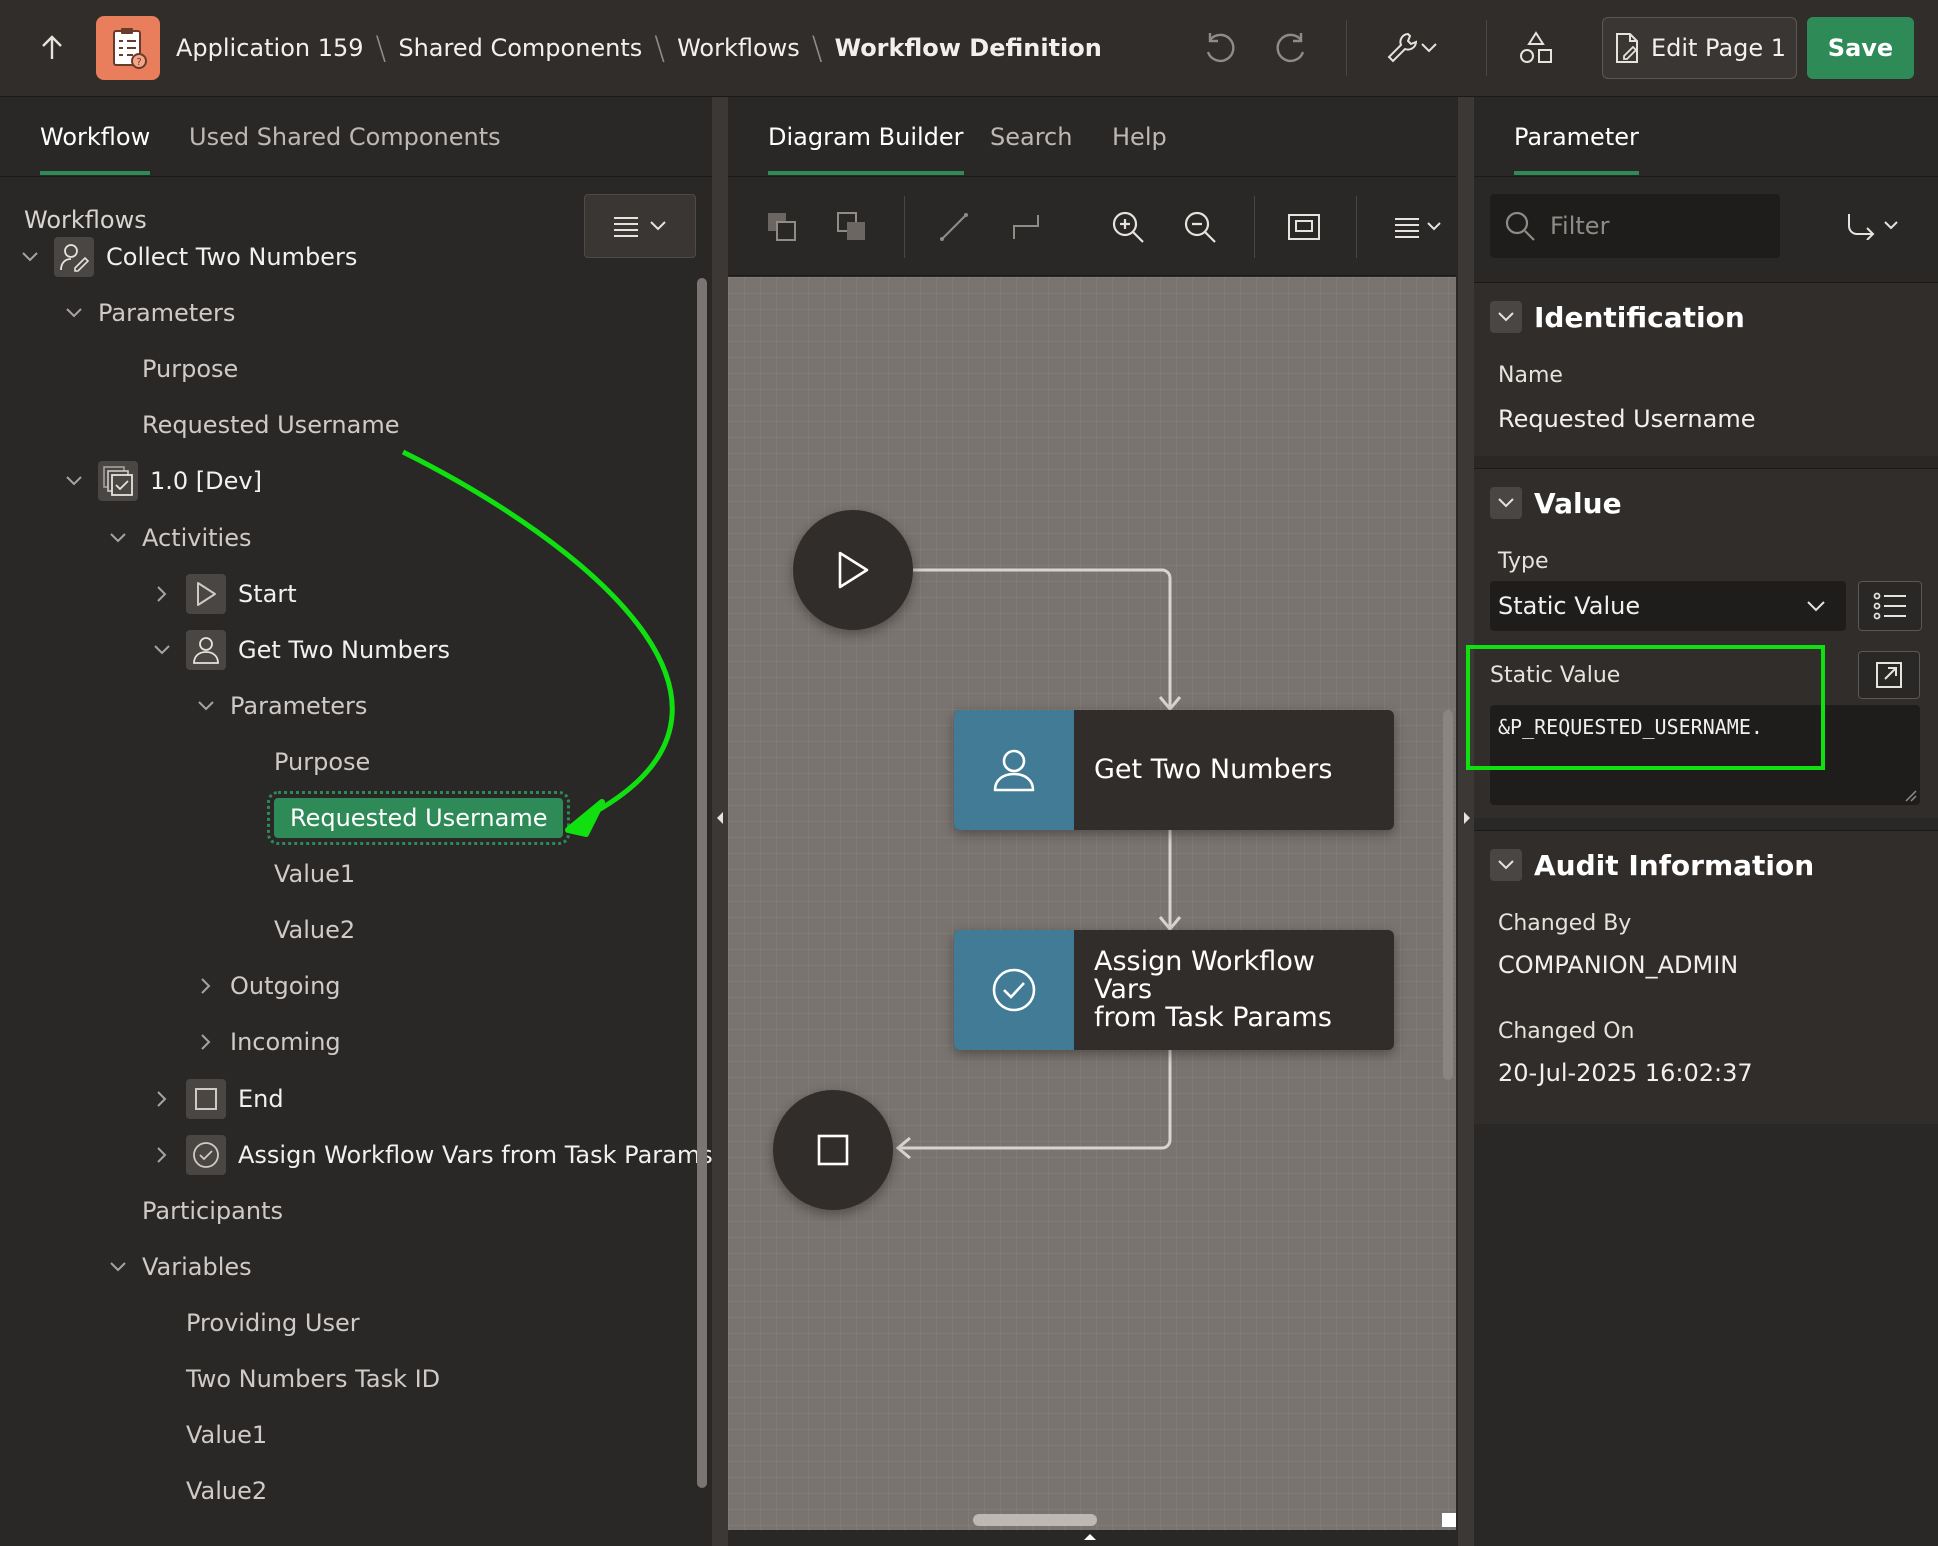 This screenshot has width=1938, height=1546. Describe the element at coordinates (1911, 796) in the screenshot. I see `resize-grip-icon` at that location.